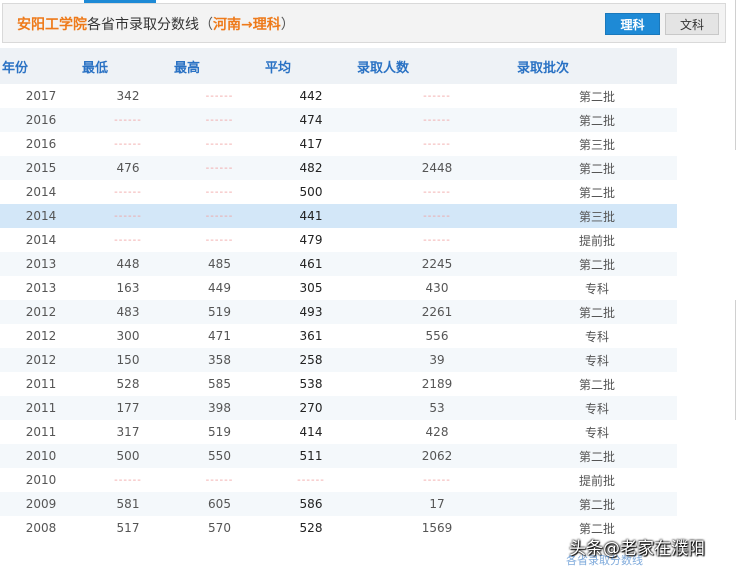 Image resolution: width=740 pixels, height=572 pixels. What do you see at coordinates (311, 216) in the screenshot?
I see `col-avg-cell: 441` at bounding box center [311, 216].